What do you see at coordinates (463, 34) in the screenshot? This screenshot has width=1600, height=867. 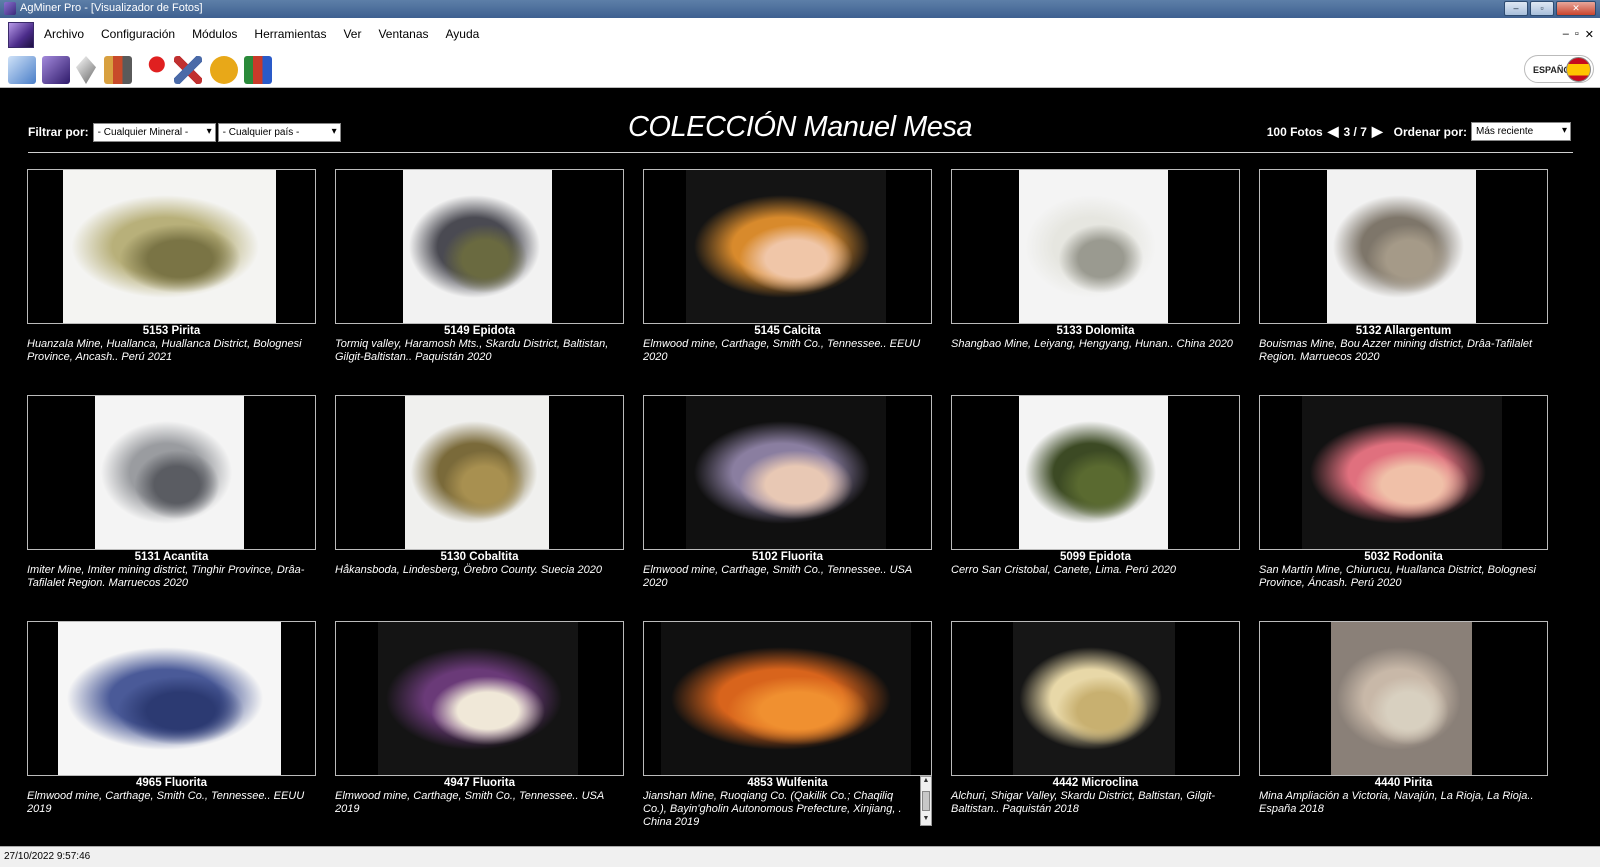 I see `menu-ayuda: Ayuda` at bounding box center [463, 34].